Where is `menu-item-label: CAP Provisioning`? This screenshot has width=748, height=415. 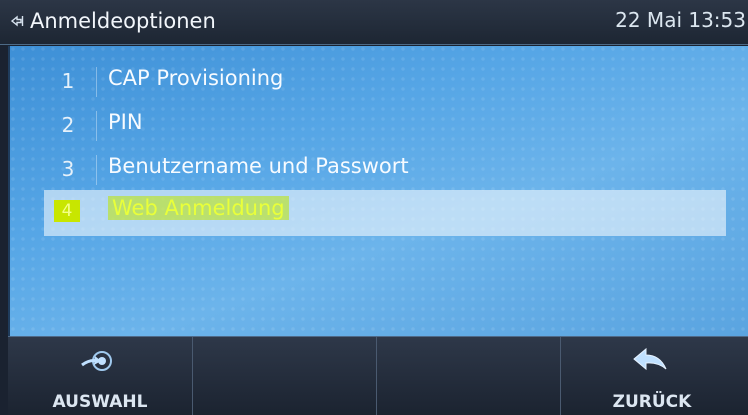 menu-item-label: CAP Provisioning is located at coordinates (196, 78).